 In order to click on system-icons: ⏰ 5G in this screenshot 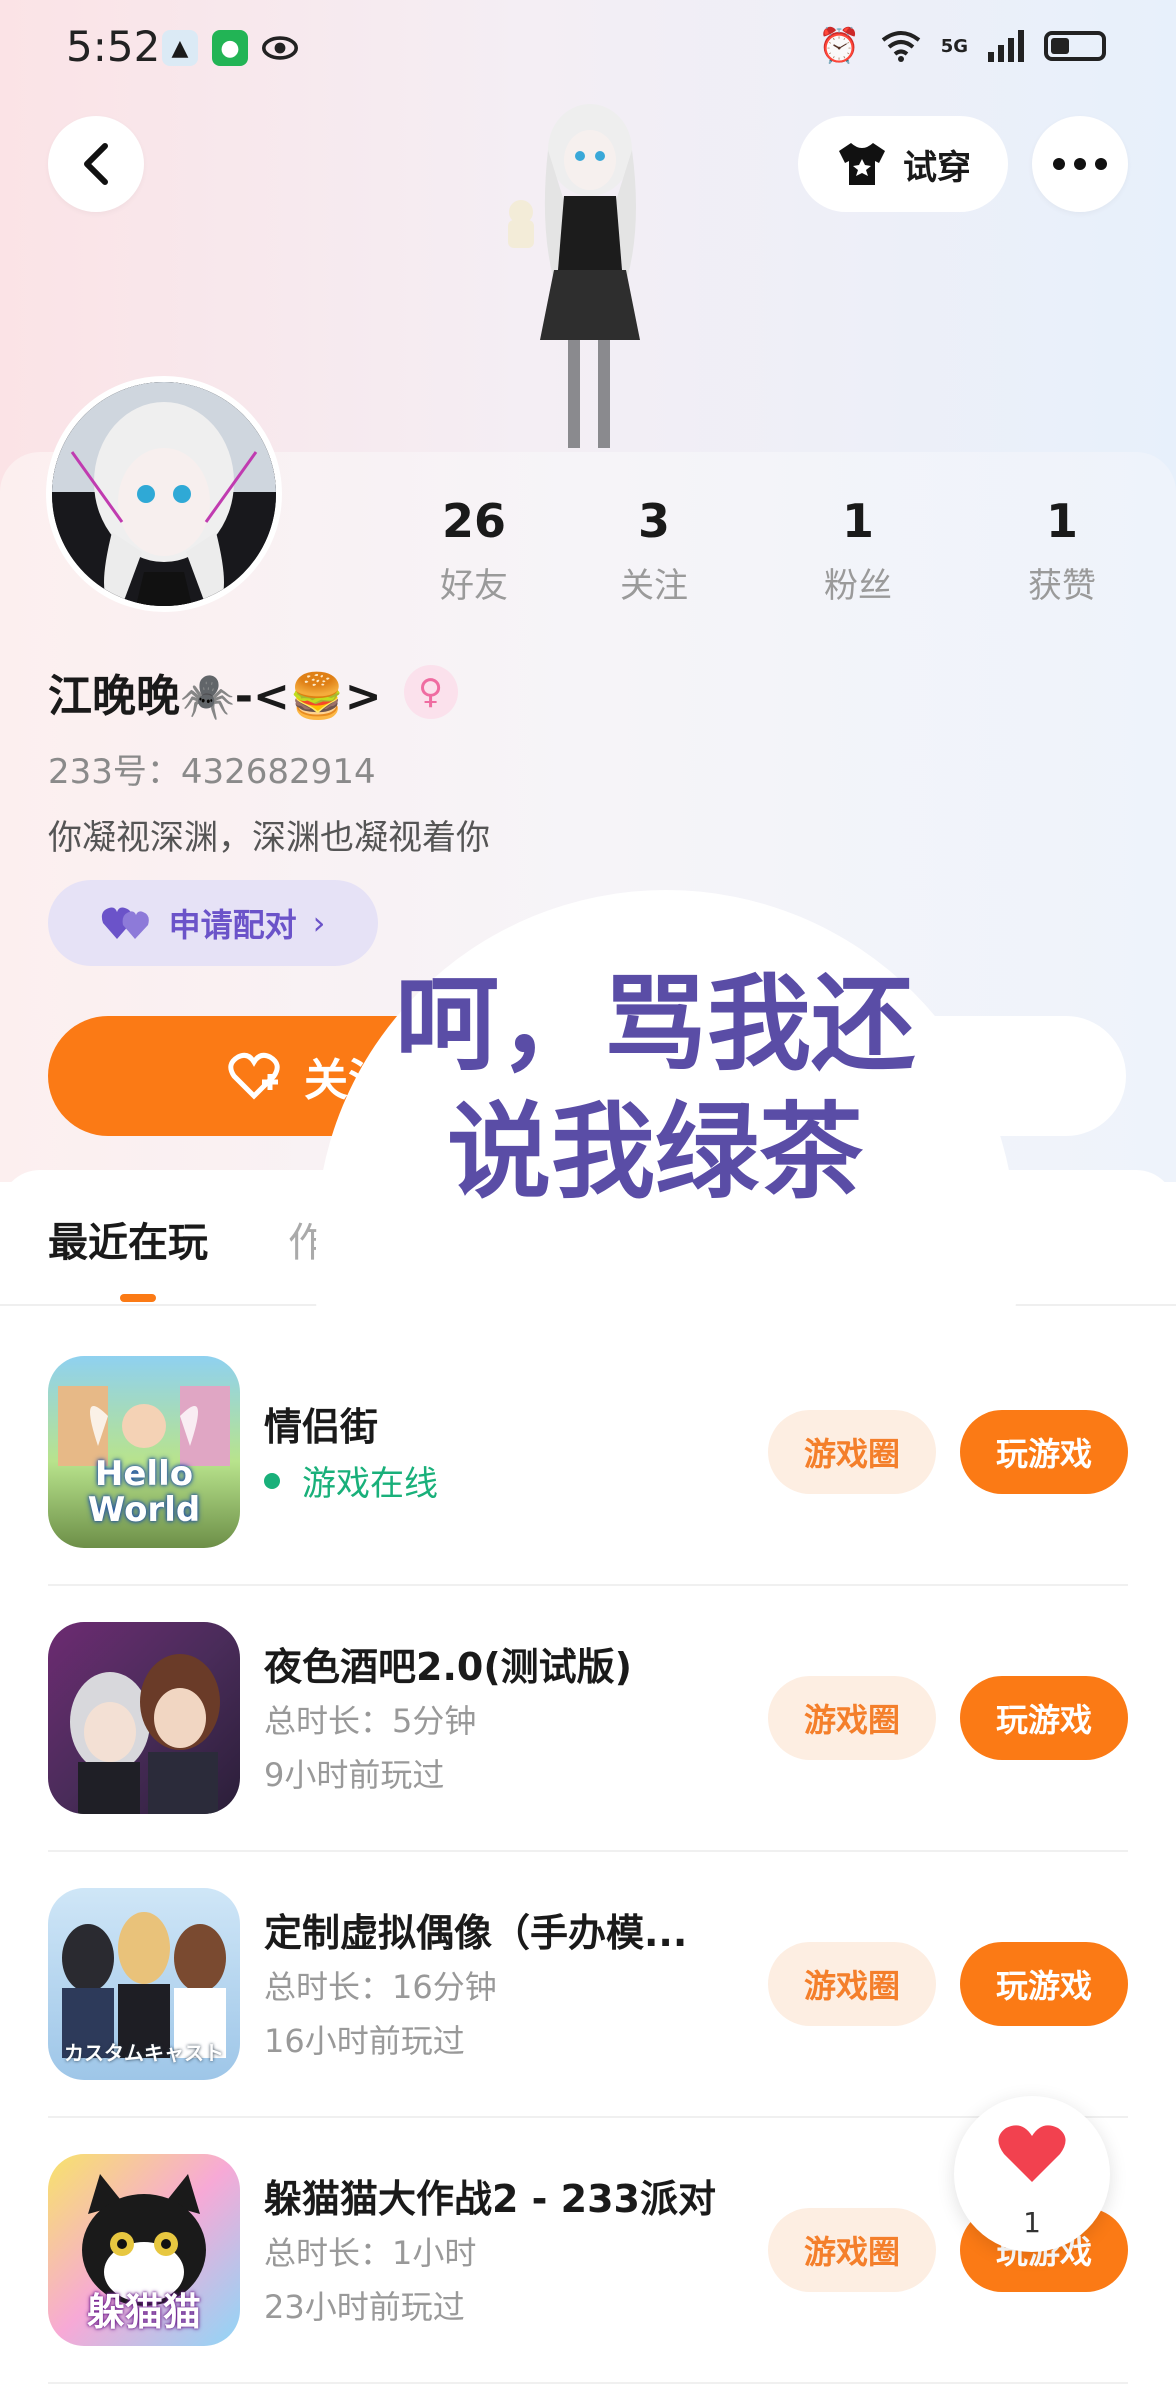, I will do `click(962, 46)`.